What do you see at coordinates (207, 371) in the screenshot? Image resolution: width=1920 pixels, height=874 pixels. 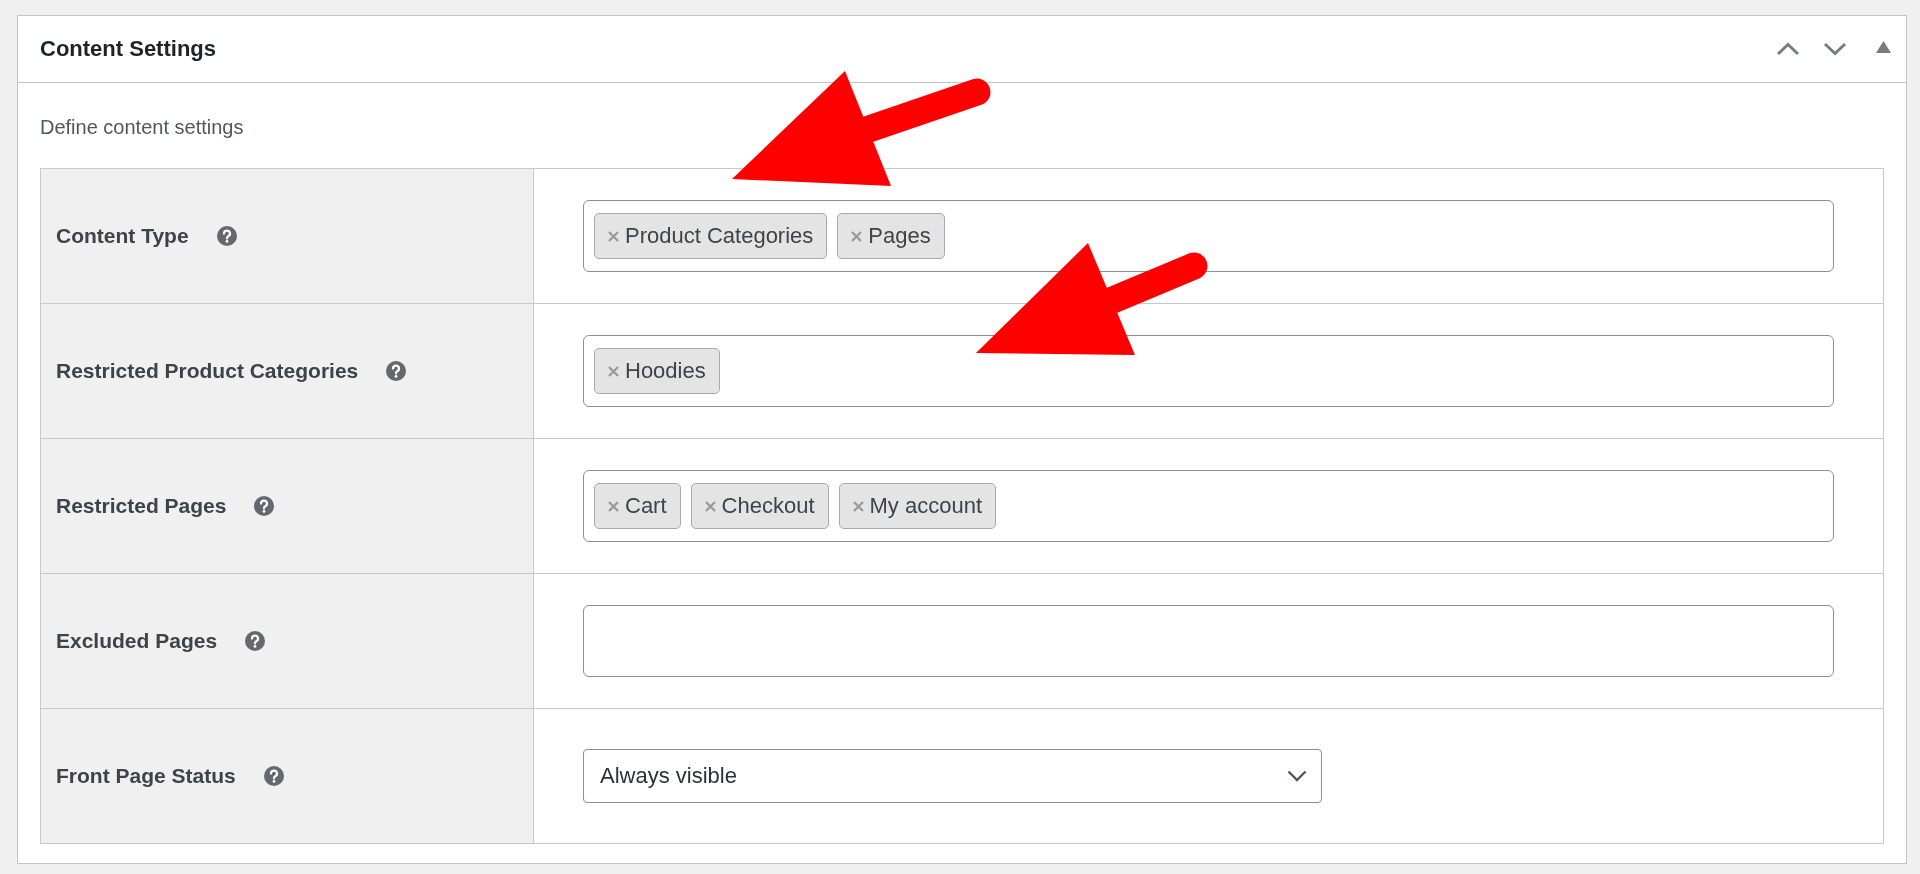 I see `setting-label: Restricted Product Categories` at bounding box center [207, 371].